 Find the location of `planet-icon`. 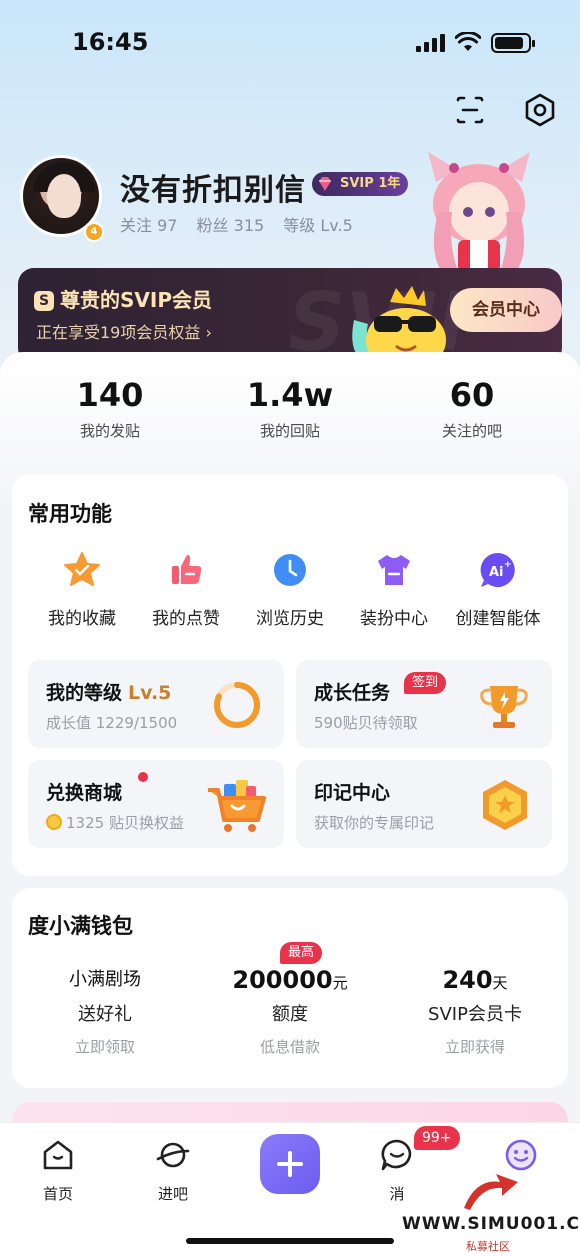

planet-icon is located at coordinates (173, 1155).